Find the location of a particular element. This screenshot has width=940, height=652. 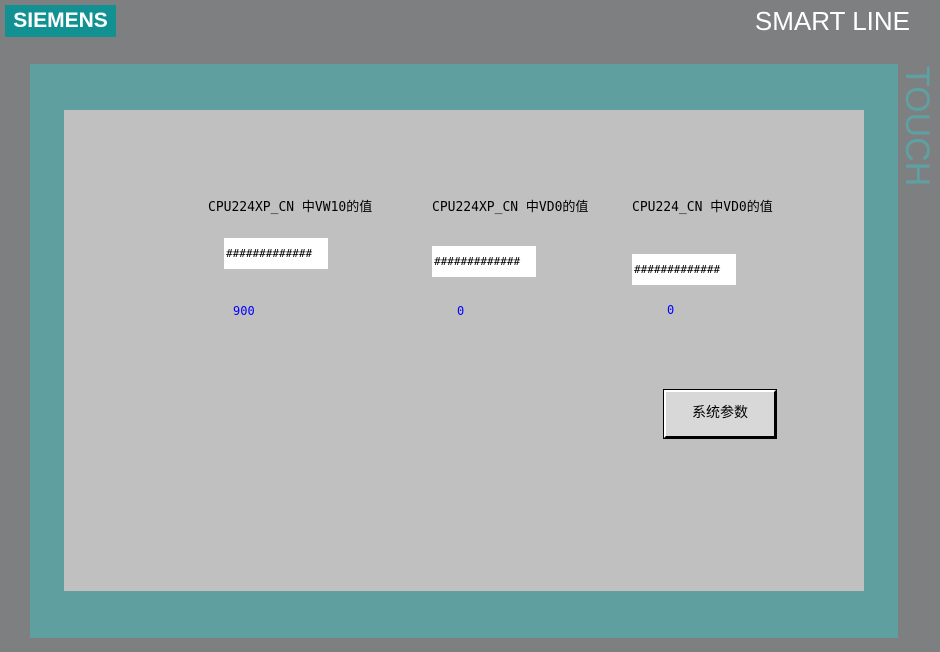

field-label-vw10: CPU224XP_CN 中VW10的值 is located at coordinates (290, 207).